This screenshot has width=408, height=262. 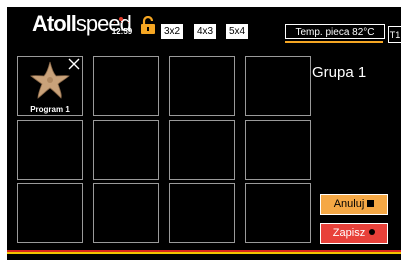 What do you see at coordinates (74, 64) in the screenshot?
I see `close-icon` at bounding box center [74, 64].